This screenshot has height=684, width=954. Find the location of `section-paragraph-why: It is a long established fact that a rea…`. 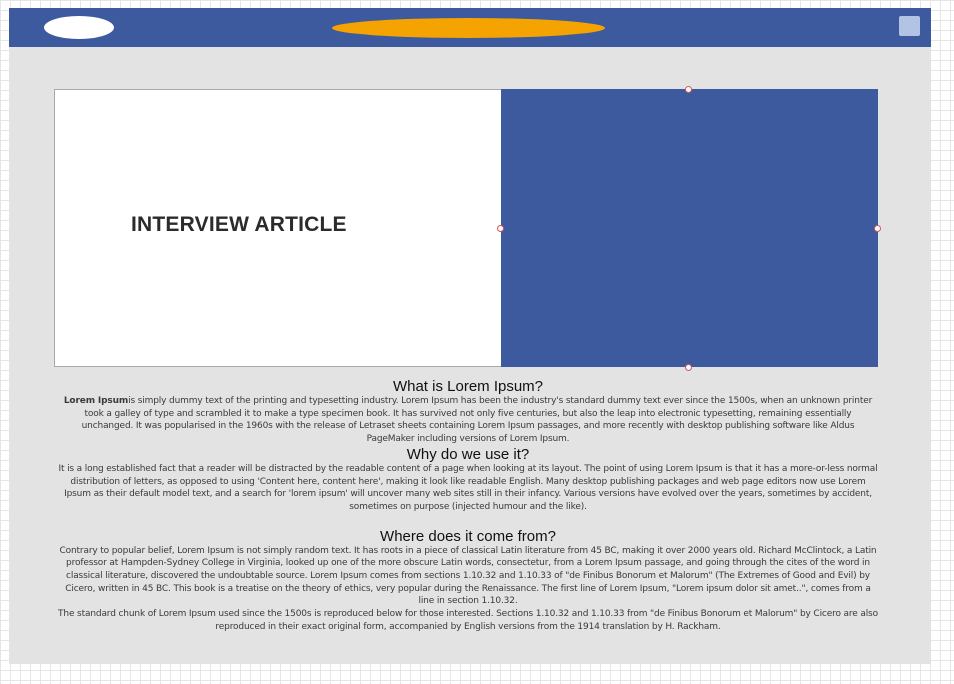

section-paragraph-why: It is a long established fact that a rea… is located at coordinates (468, 487).